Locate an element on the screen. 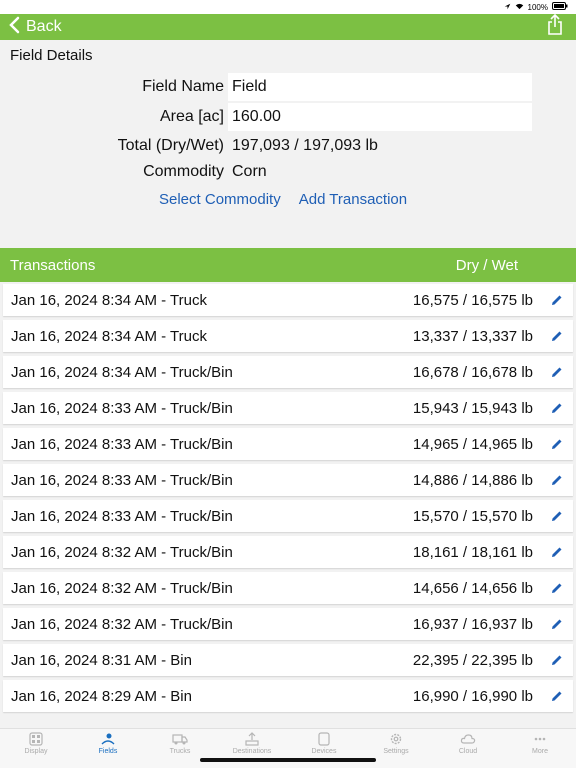 The image size is (576, 768). tab-settings: Settings is located at coordinates (396, 748).